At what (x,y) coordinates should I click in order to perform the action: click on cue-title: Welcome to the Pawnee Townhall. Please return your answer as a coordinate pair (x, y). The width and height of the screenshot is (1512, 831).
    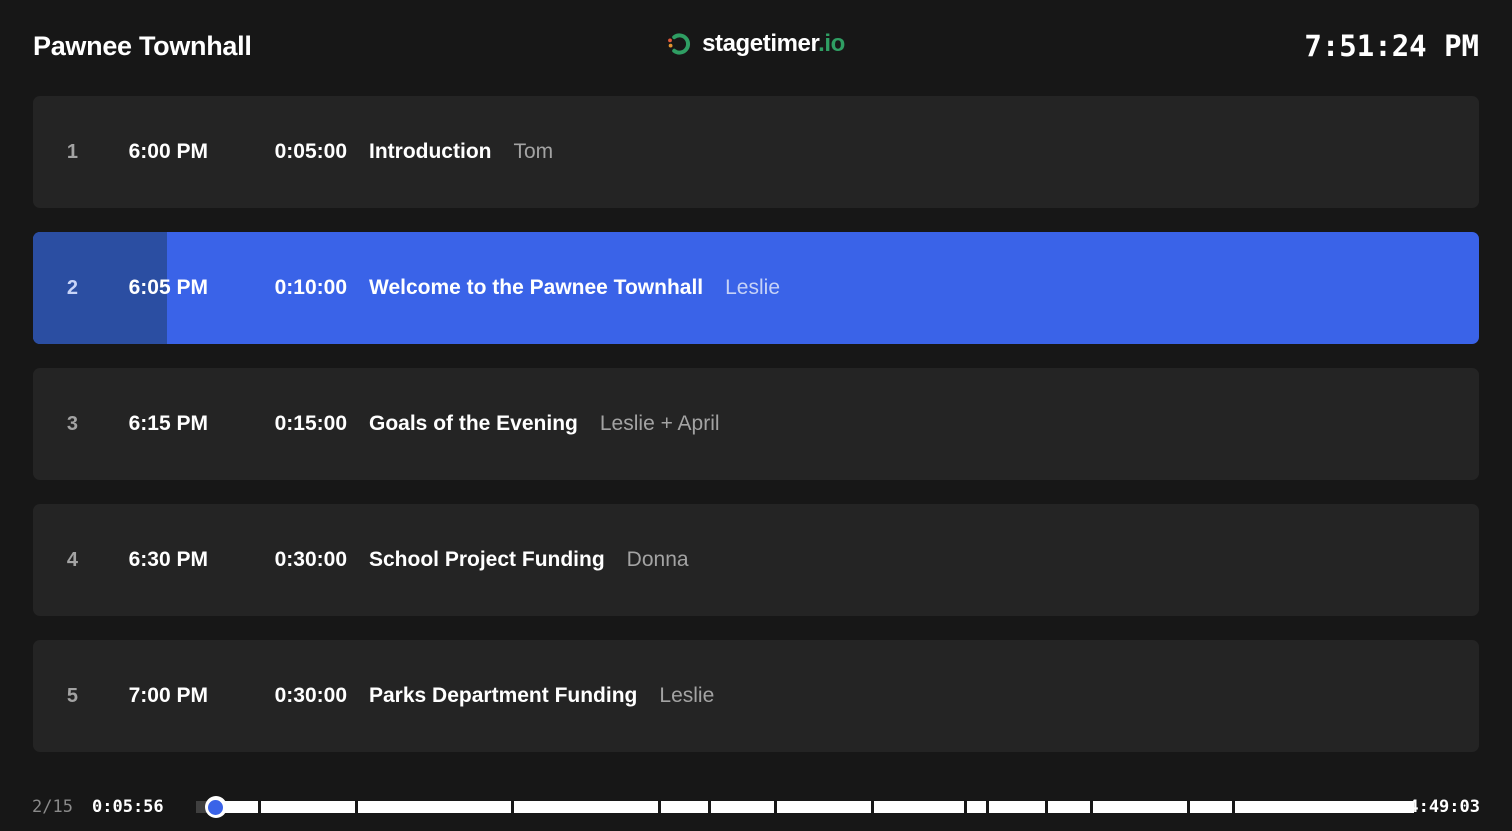
    Looking at the image, I should click on (536, 287).